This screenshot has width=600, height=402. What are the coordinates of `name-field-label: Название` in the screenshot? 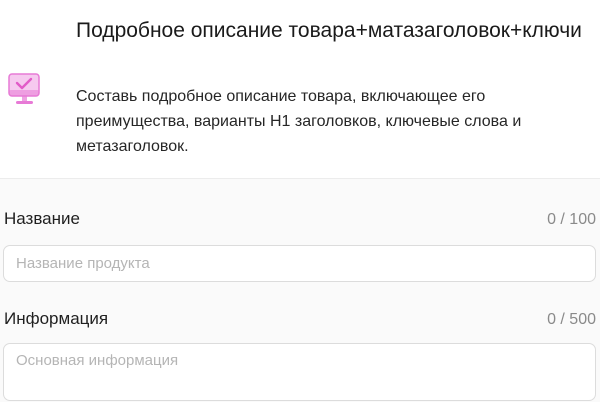 It's located at (42, 218).